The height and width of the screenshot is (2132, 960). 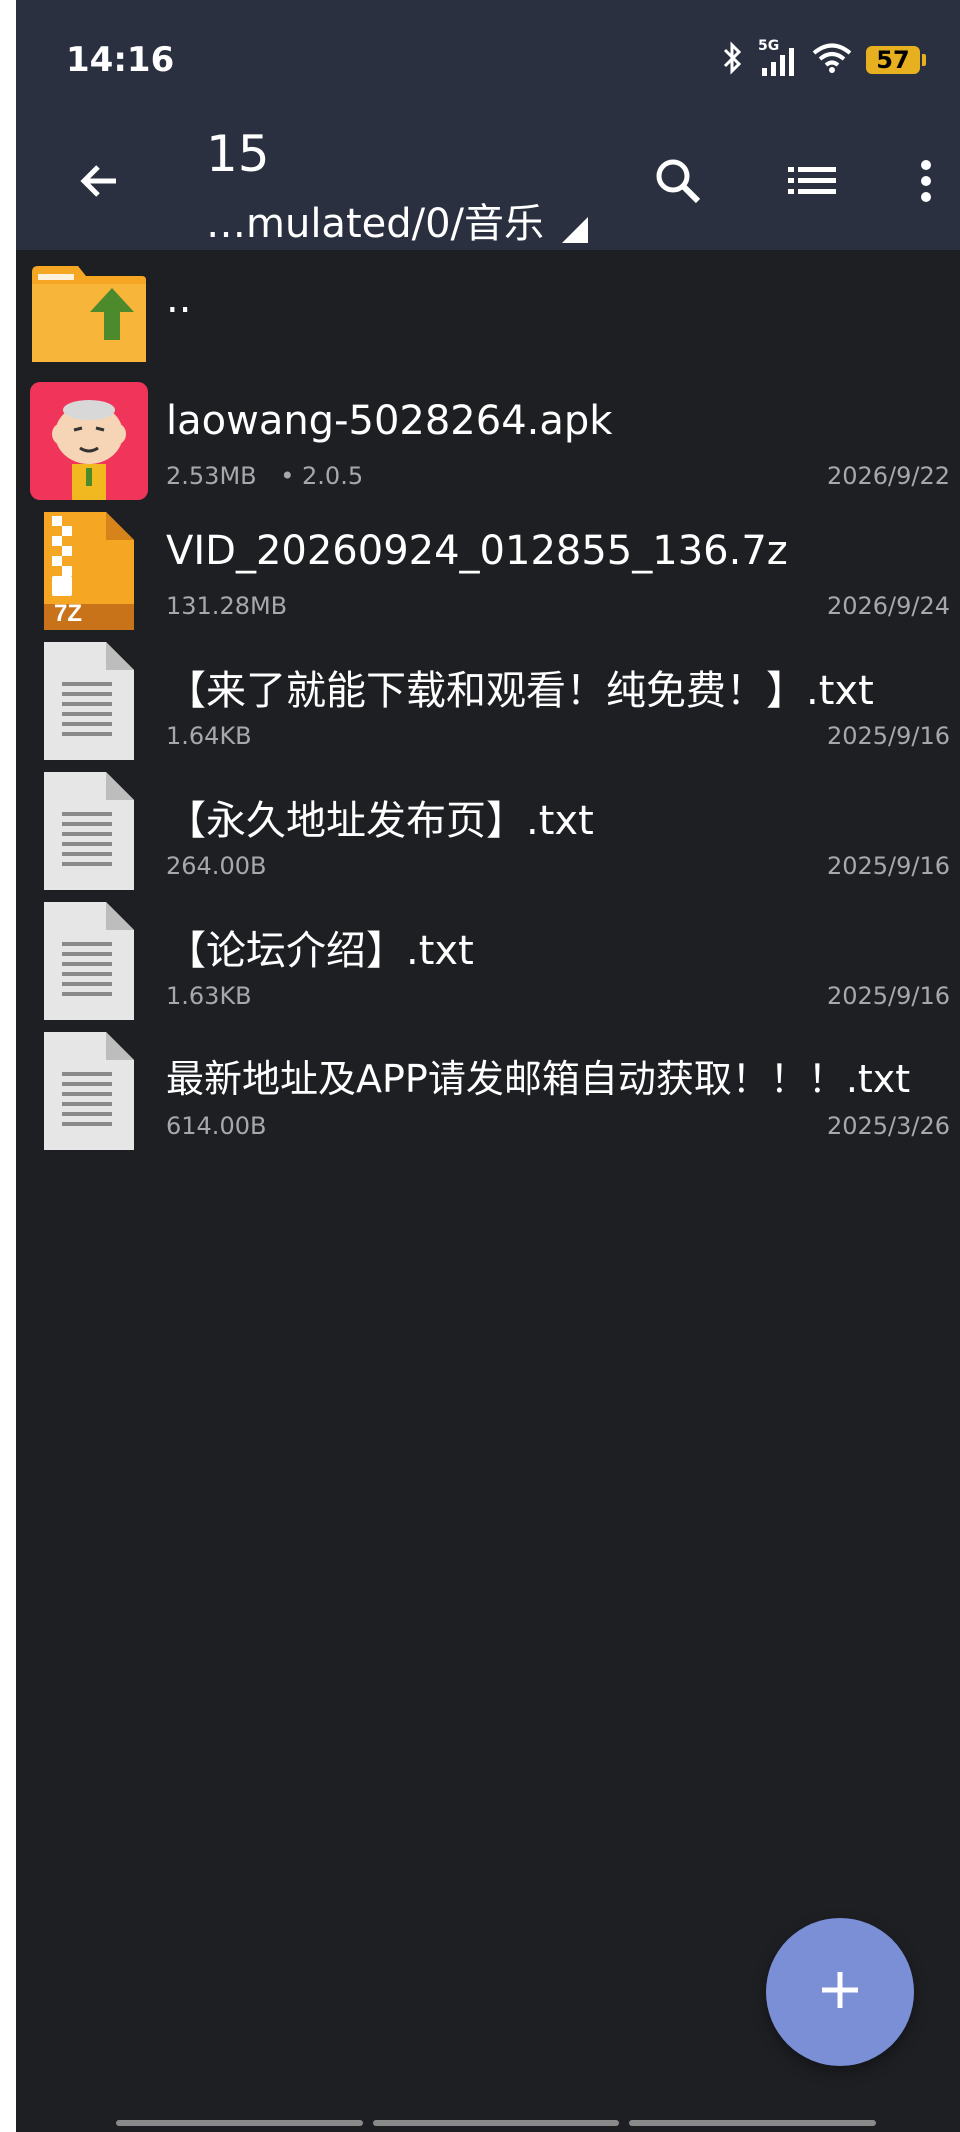 I want to click on plus-icon, so click(x=840, y=1992).